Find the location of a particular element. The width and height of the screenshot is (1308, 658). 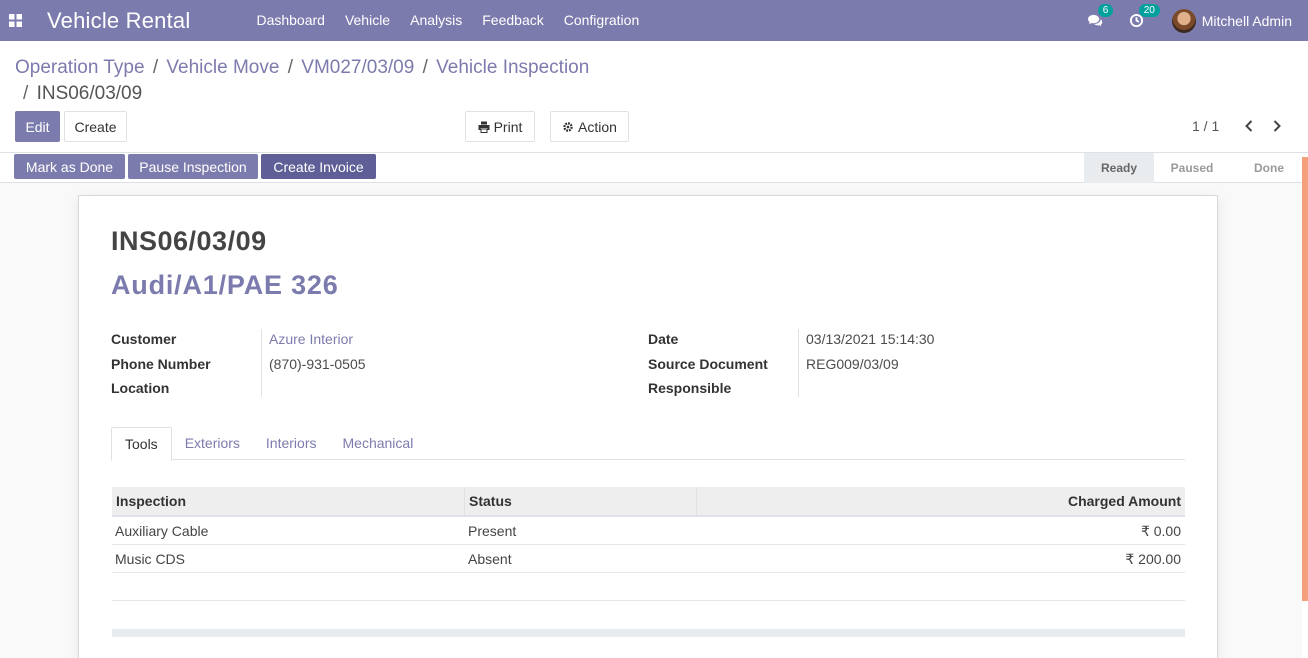

create-button: Create is located at coordinates (95, 126).